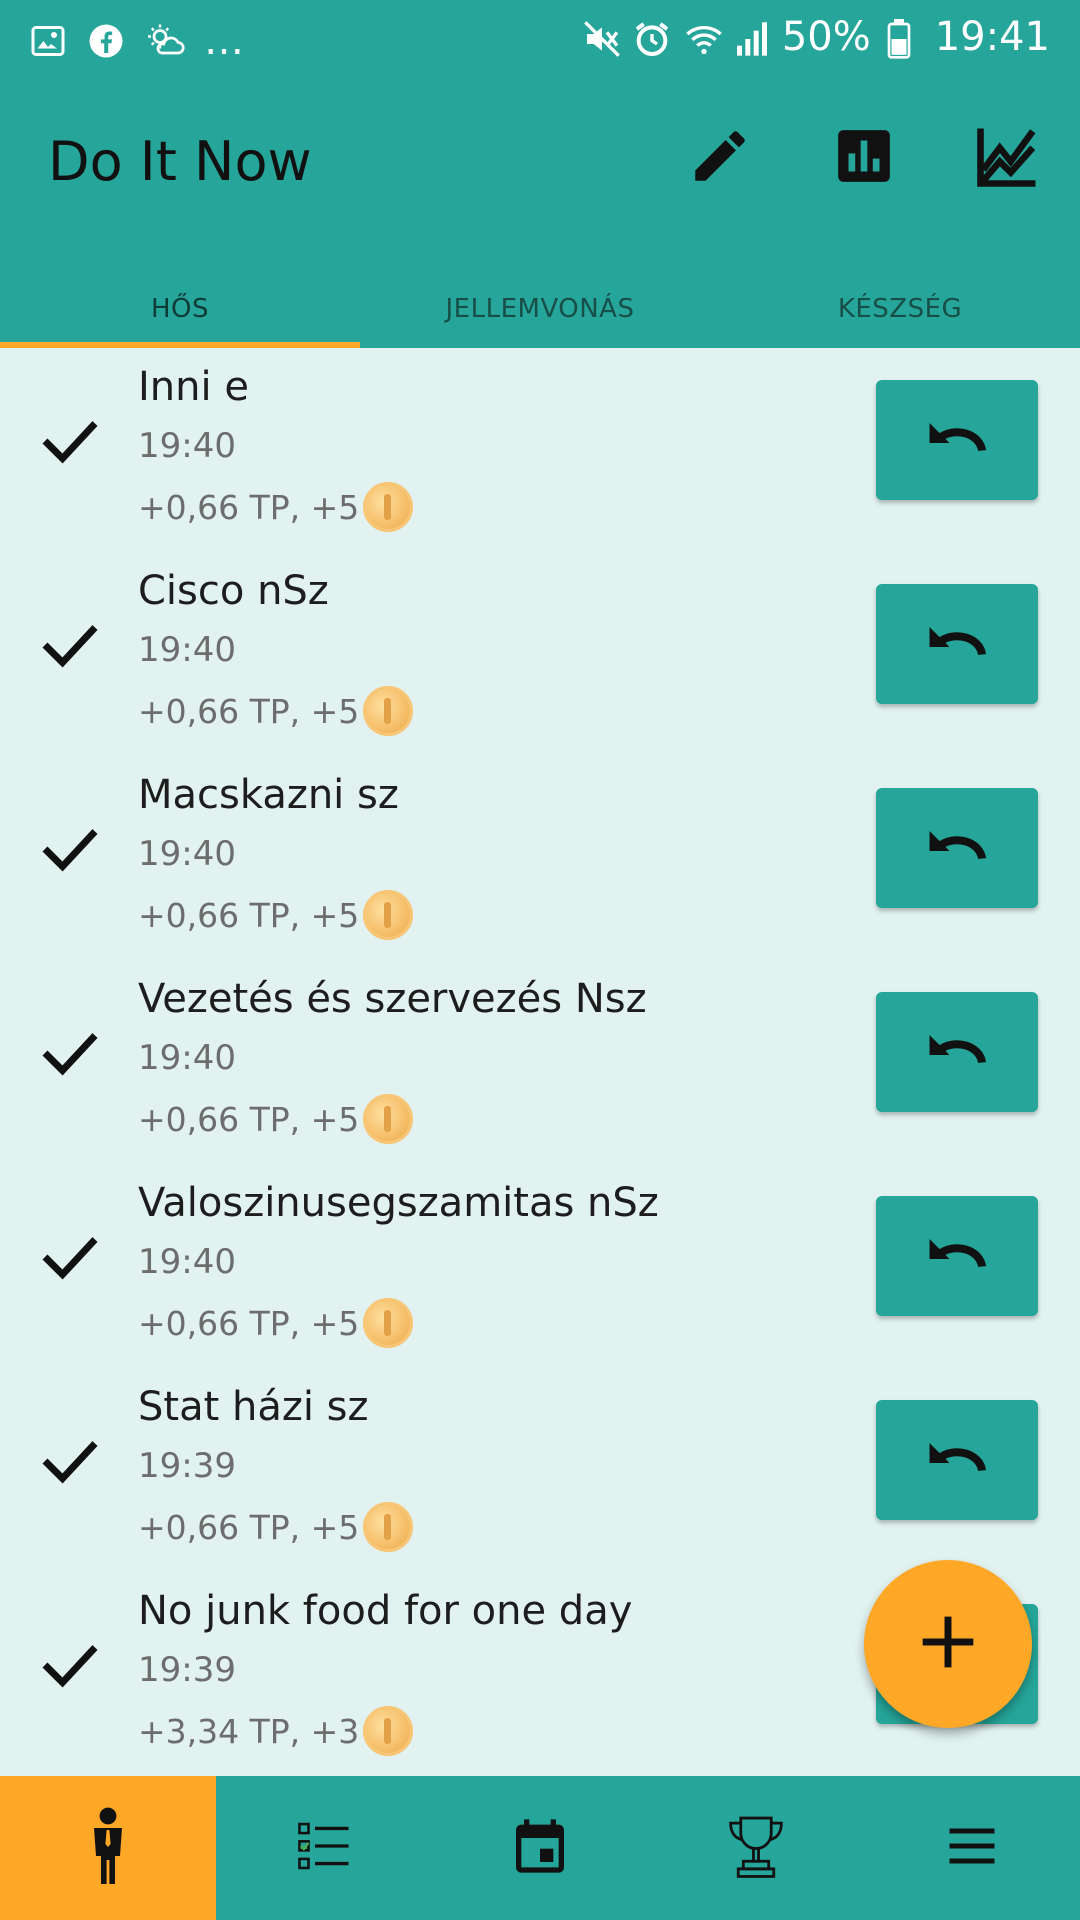 Image resolution: width=1080 pixels, height=1920 pixels. What do you see at coordinates (233, 591) in the screenshot?
I see `task-title: Cisco nSz` at bounding box center [233, 591].